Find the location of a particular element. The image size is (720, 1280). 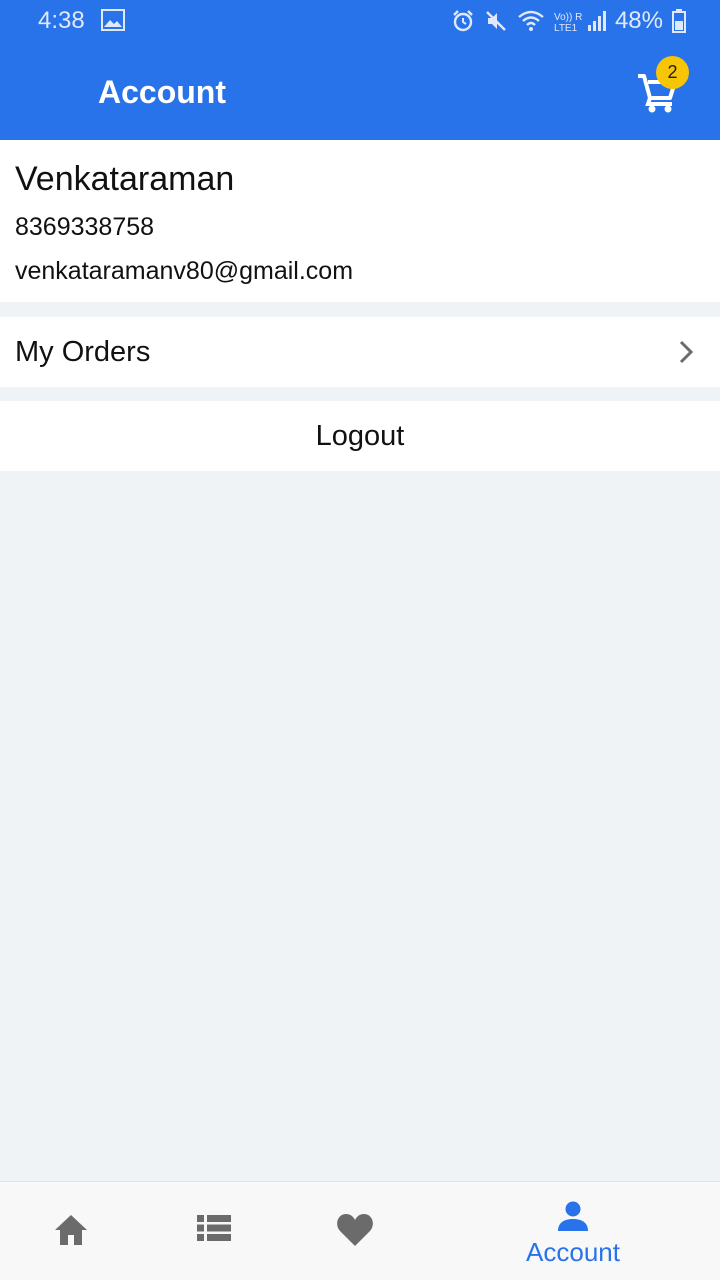

status-time: 4:38 is located at coordinates (61, 20).